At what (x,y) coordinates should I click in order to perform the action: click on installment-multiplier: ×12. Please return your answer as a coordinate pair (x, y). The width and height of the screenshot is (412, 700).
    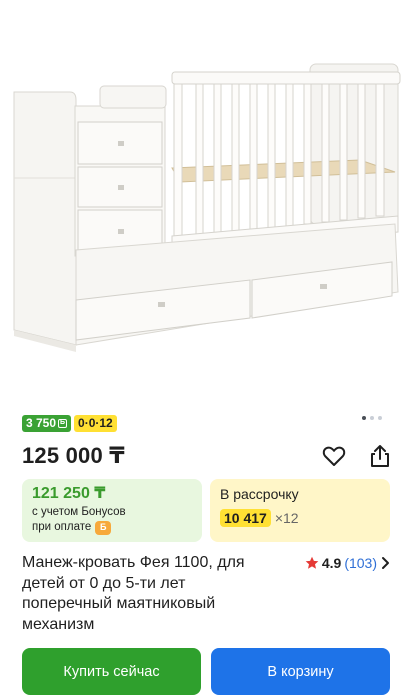
    Looking at the image, I should click on (286, 518).